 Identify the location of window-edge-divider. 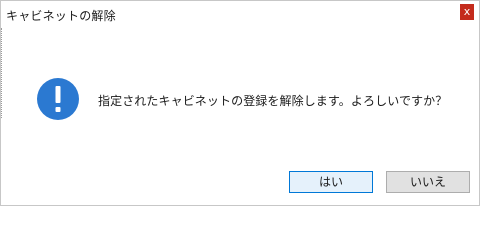
(2, 73).